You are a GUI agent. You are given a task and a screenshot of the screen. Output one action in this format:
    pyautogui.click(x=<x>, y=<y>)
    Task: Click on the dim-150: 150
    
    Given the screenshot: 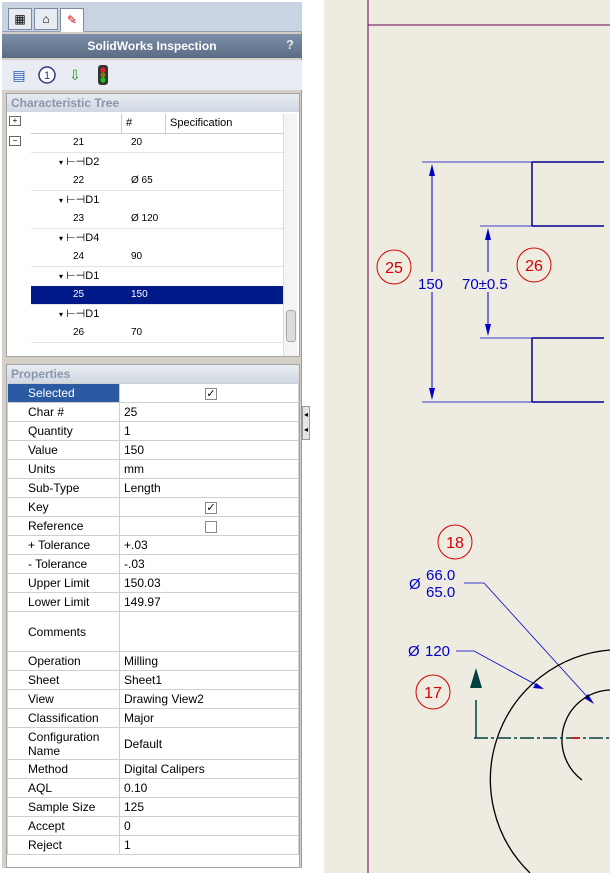 What is the action you would take?
    pyautogui.click(x=430, y=284)
    